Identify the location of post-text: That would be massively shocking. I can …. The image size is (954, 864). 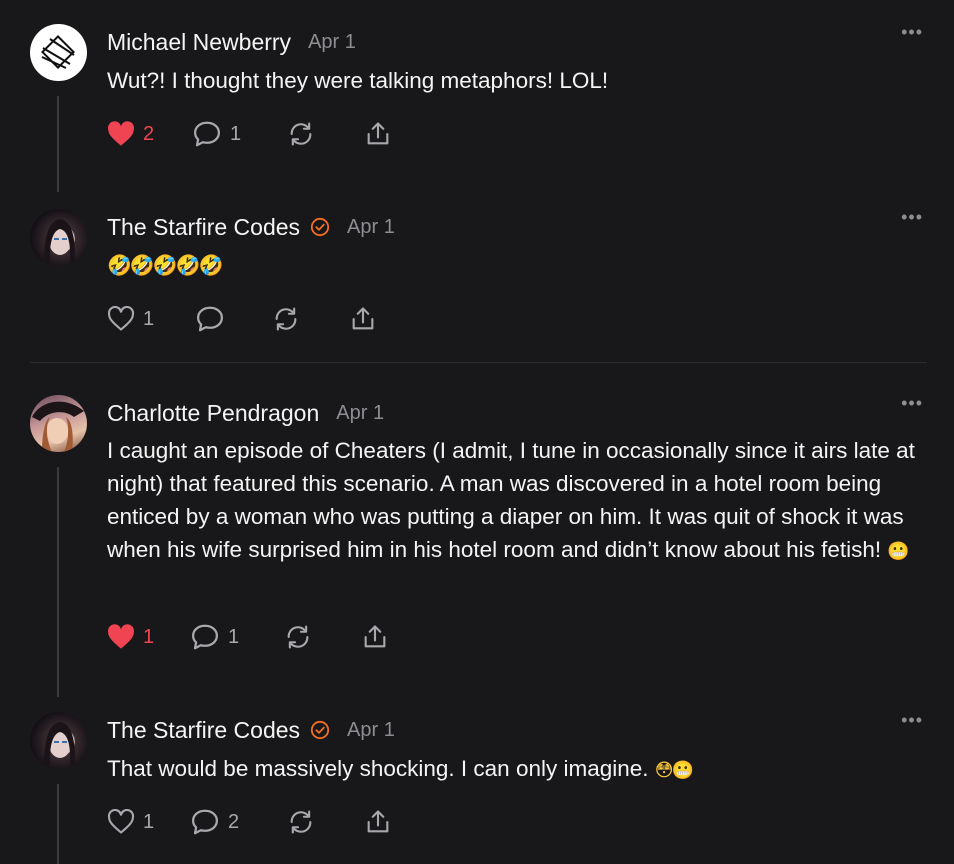
(522, 769).